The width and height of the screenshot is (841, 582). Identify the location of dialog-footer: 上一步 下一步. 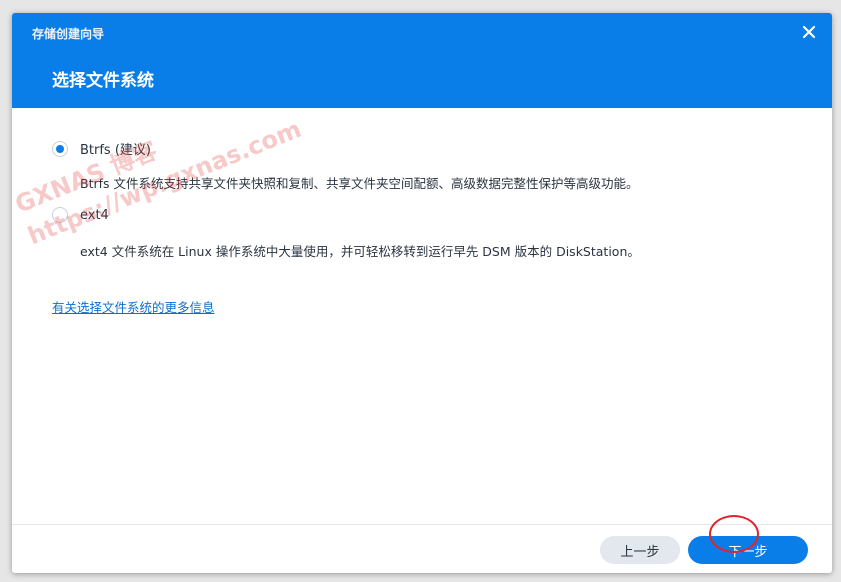
(422, 548).